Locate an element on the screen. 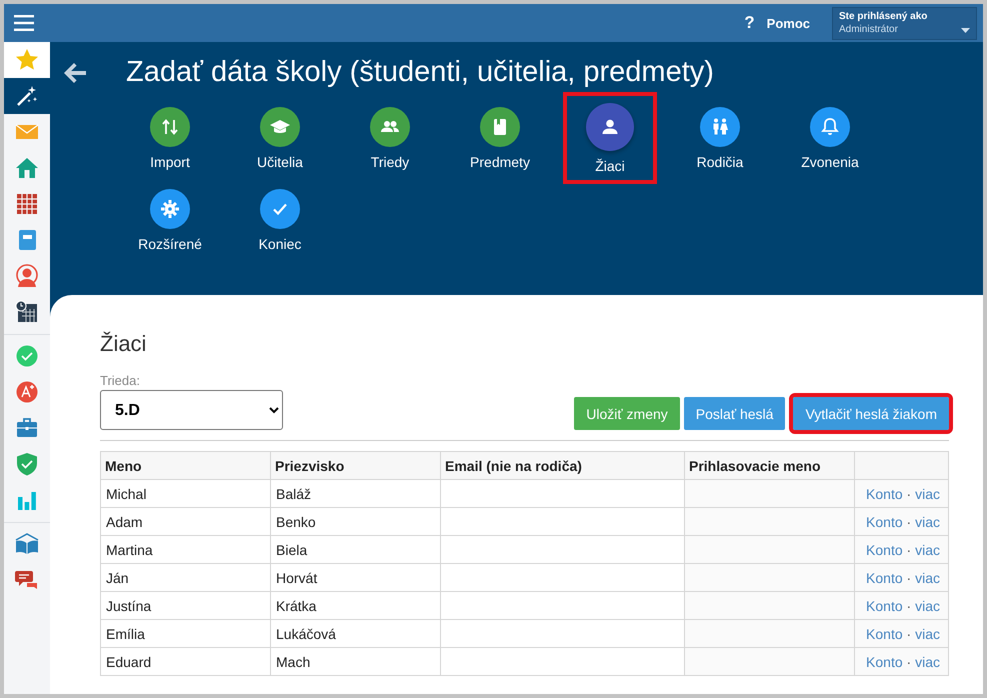 The image size is (987, 698). page-title: Zadať dáta školy (študenti, učitelia, predmety) is located at coordinates (420, 72).